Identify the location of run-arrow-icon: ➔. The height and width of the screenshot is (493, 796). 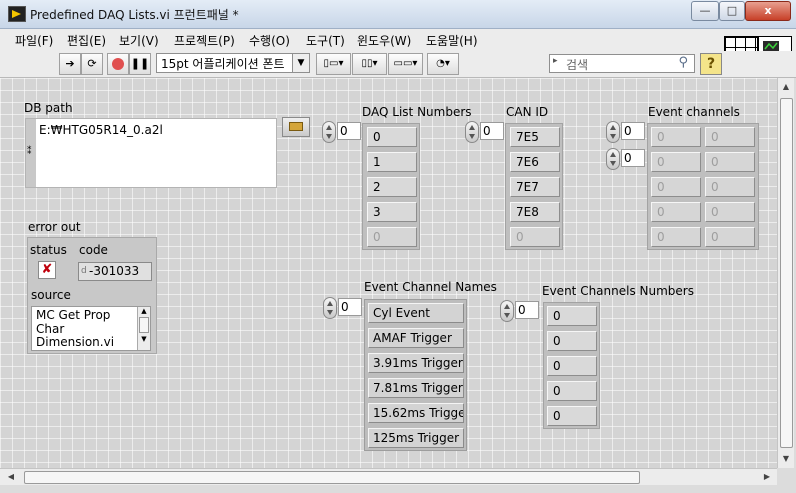
(70, 64).